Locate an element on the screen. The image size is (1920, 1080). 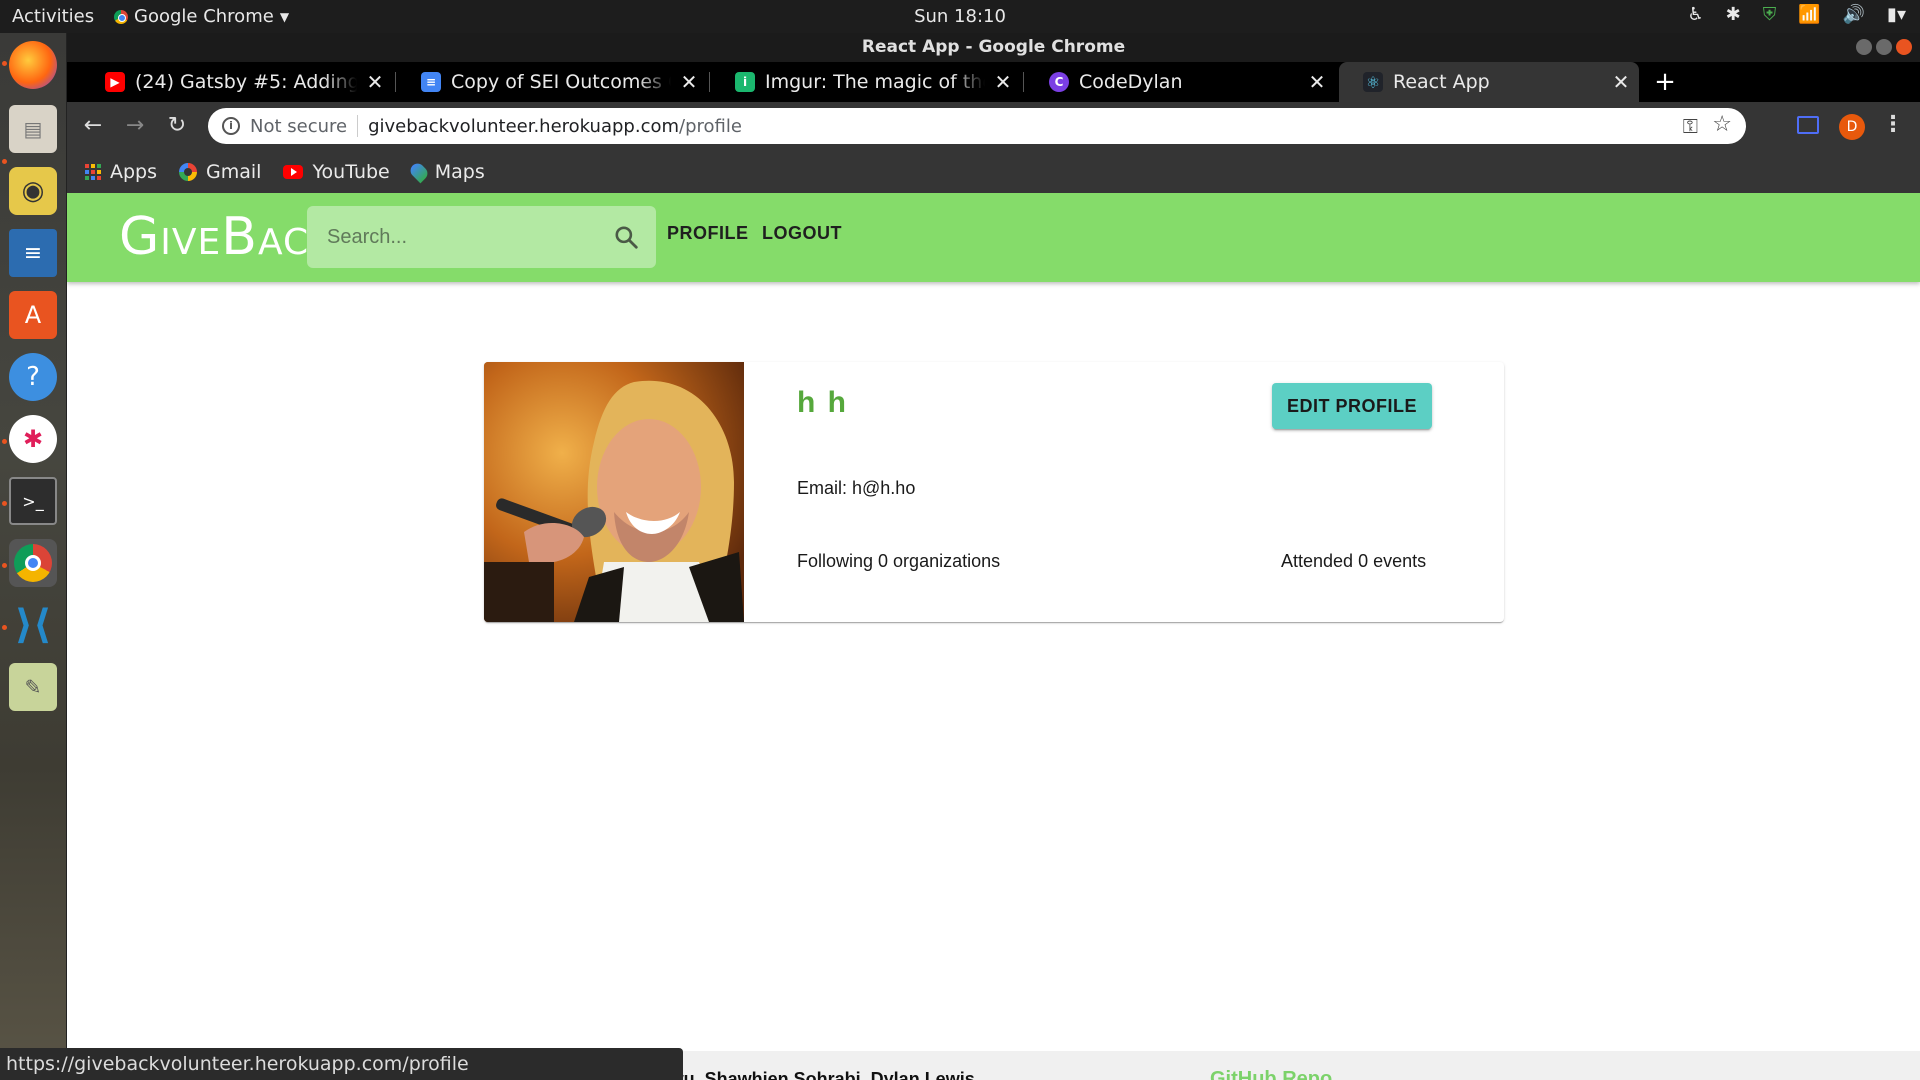
following-count: Following 0 organizations is located at coordinates (899, 561).